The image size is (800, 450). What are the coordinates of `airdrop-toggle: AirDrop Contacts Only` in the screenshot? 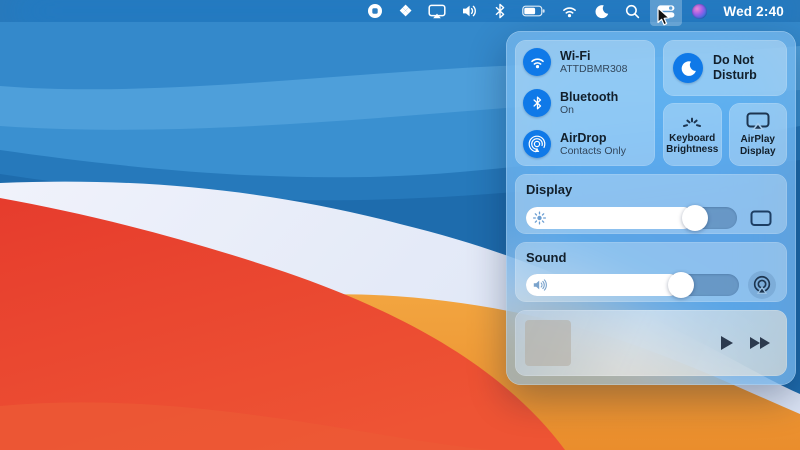 It's located at (585, 144).